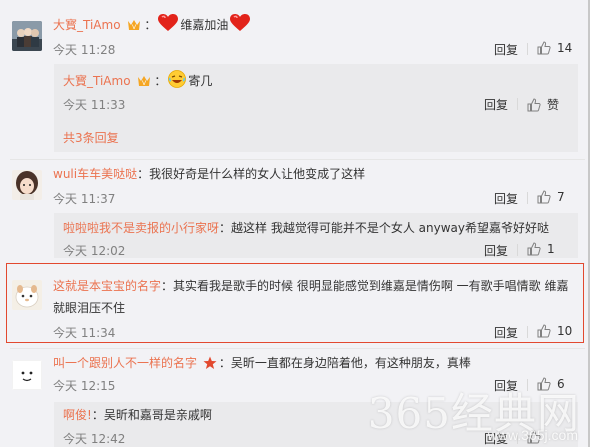 The image size is (590, 447). What do you see at coordinates (565, 48) in the screenshot?
I see `like-count: 14` at bounding box center [565, 48].